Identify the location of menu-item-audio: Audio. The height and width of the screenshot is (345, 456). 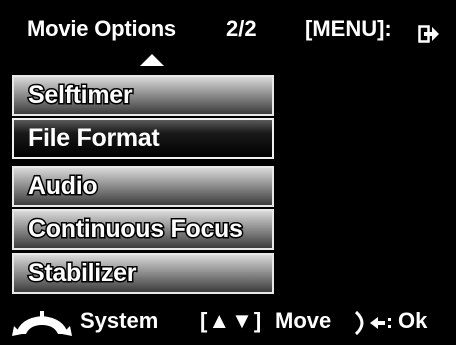
(143, 186).